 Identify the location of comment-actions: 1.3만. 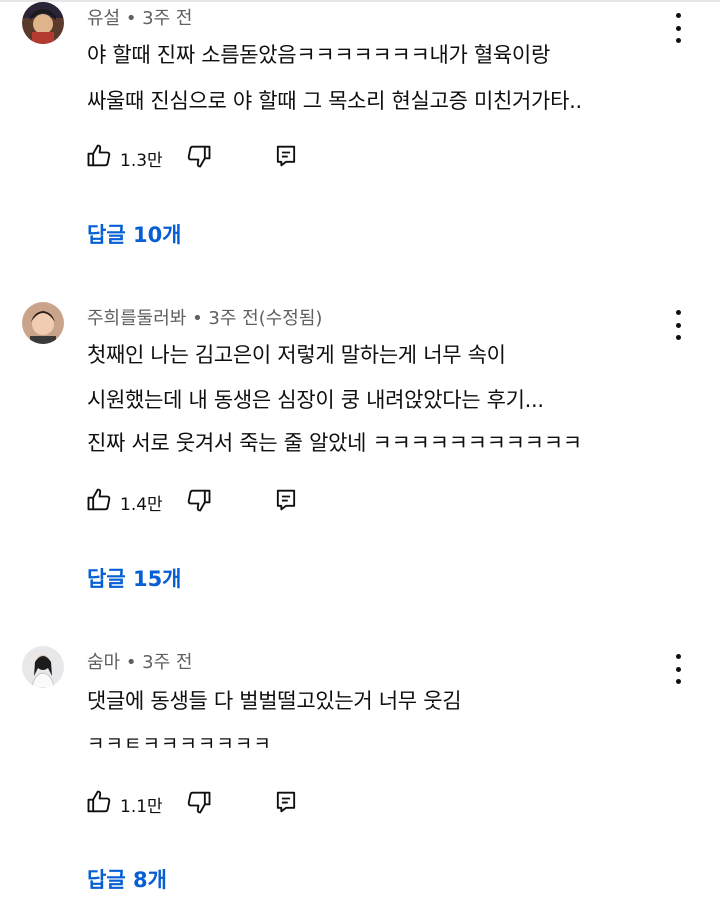
(205, 157).